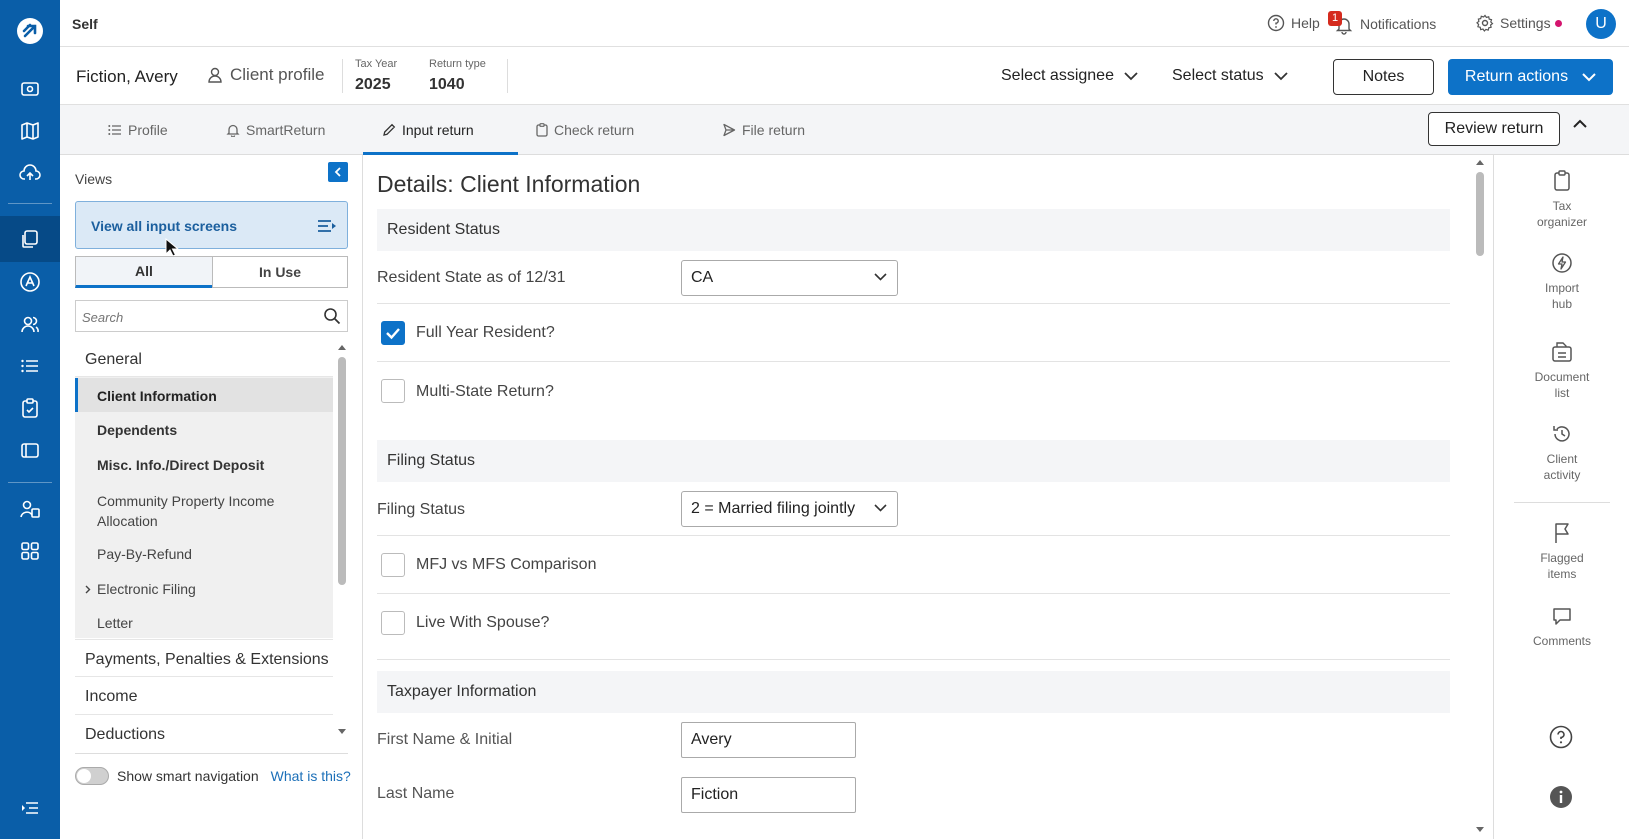 The image size is (1629, 839). I want to click on segment-in-use: In Use, so click(280, 272).